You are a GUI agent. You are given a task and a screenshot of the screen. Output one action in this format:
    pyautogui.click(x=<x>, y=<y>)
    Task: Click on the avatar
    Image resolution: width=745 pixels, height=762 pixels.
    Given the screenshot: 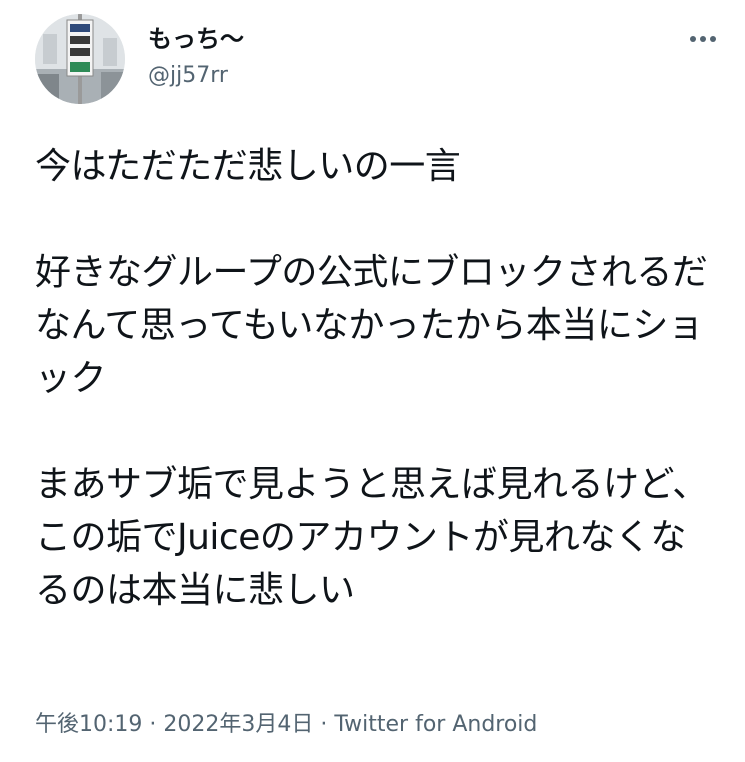 What is the action you would take?
    pyautogui.click(x=80, y=59)
    